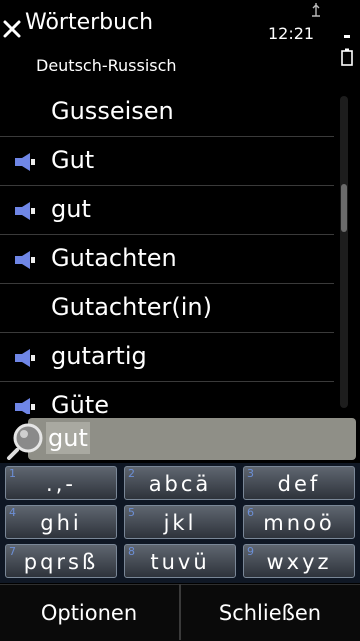 Image resolution: width=360 pixels, height=641 pixels. I want to click on list-item: Gusseisen, so click(167, 112).